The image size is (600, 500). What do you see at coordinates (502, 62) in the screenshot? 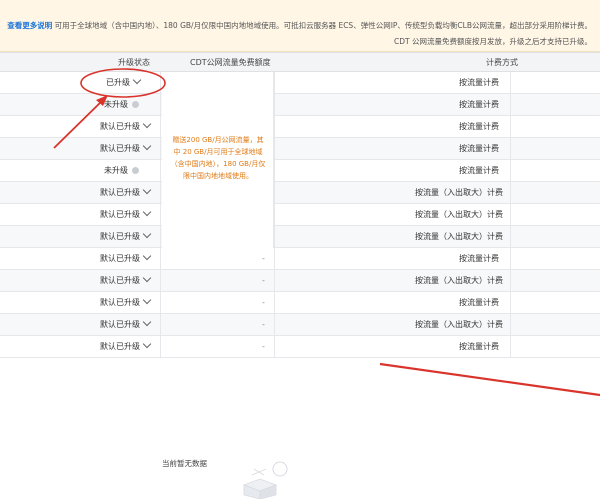
I see `header-billing-method: 计费方式` at bounding box center [502, 62].